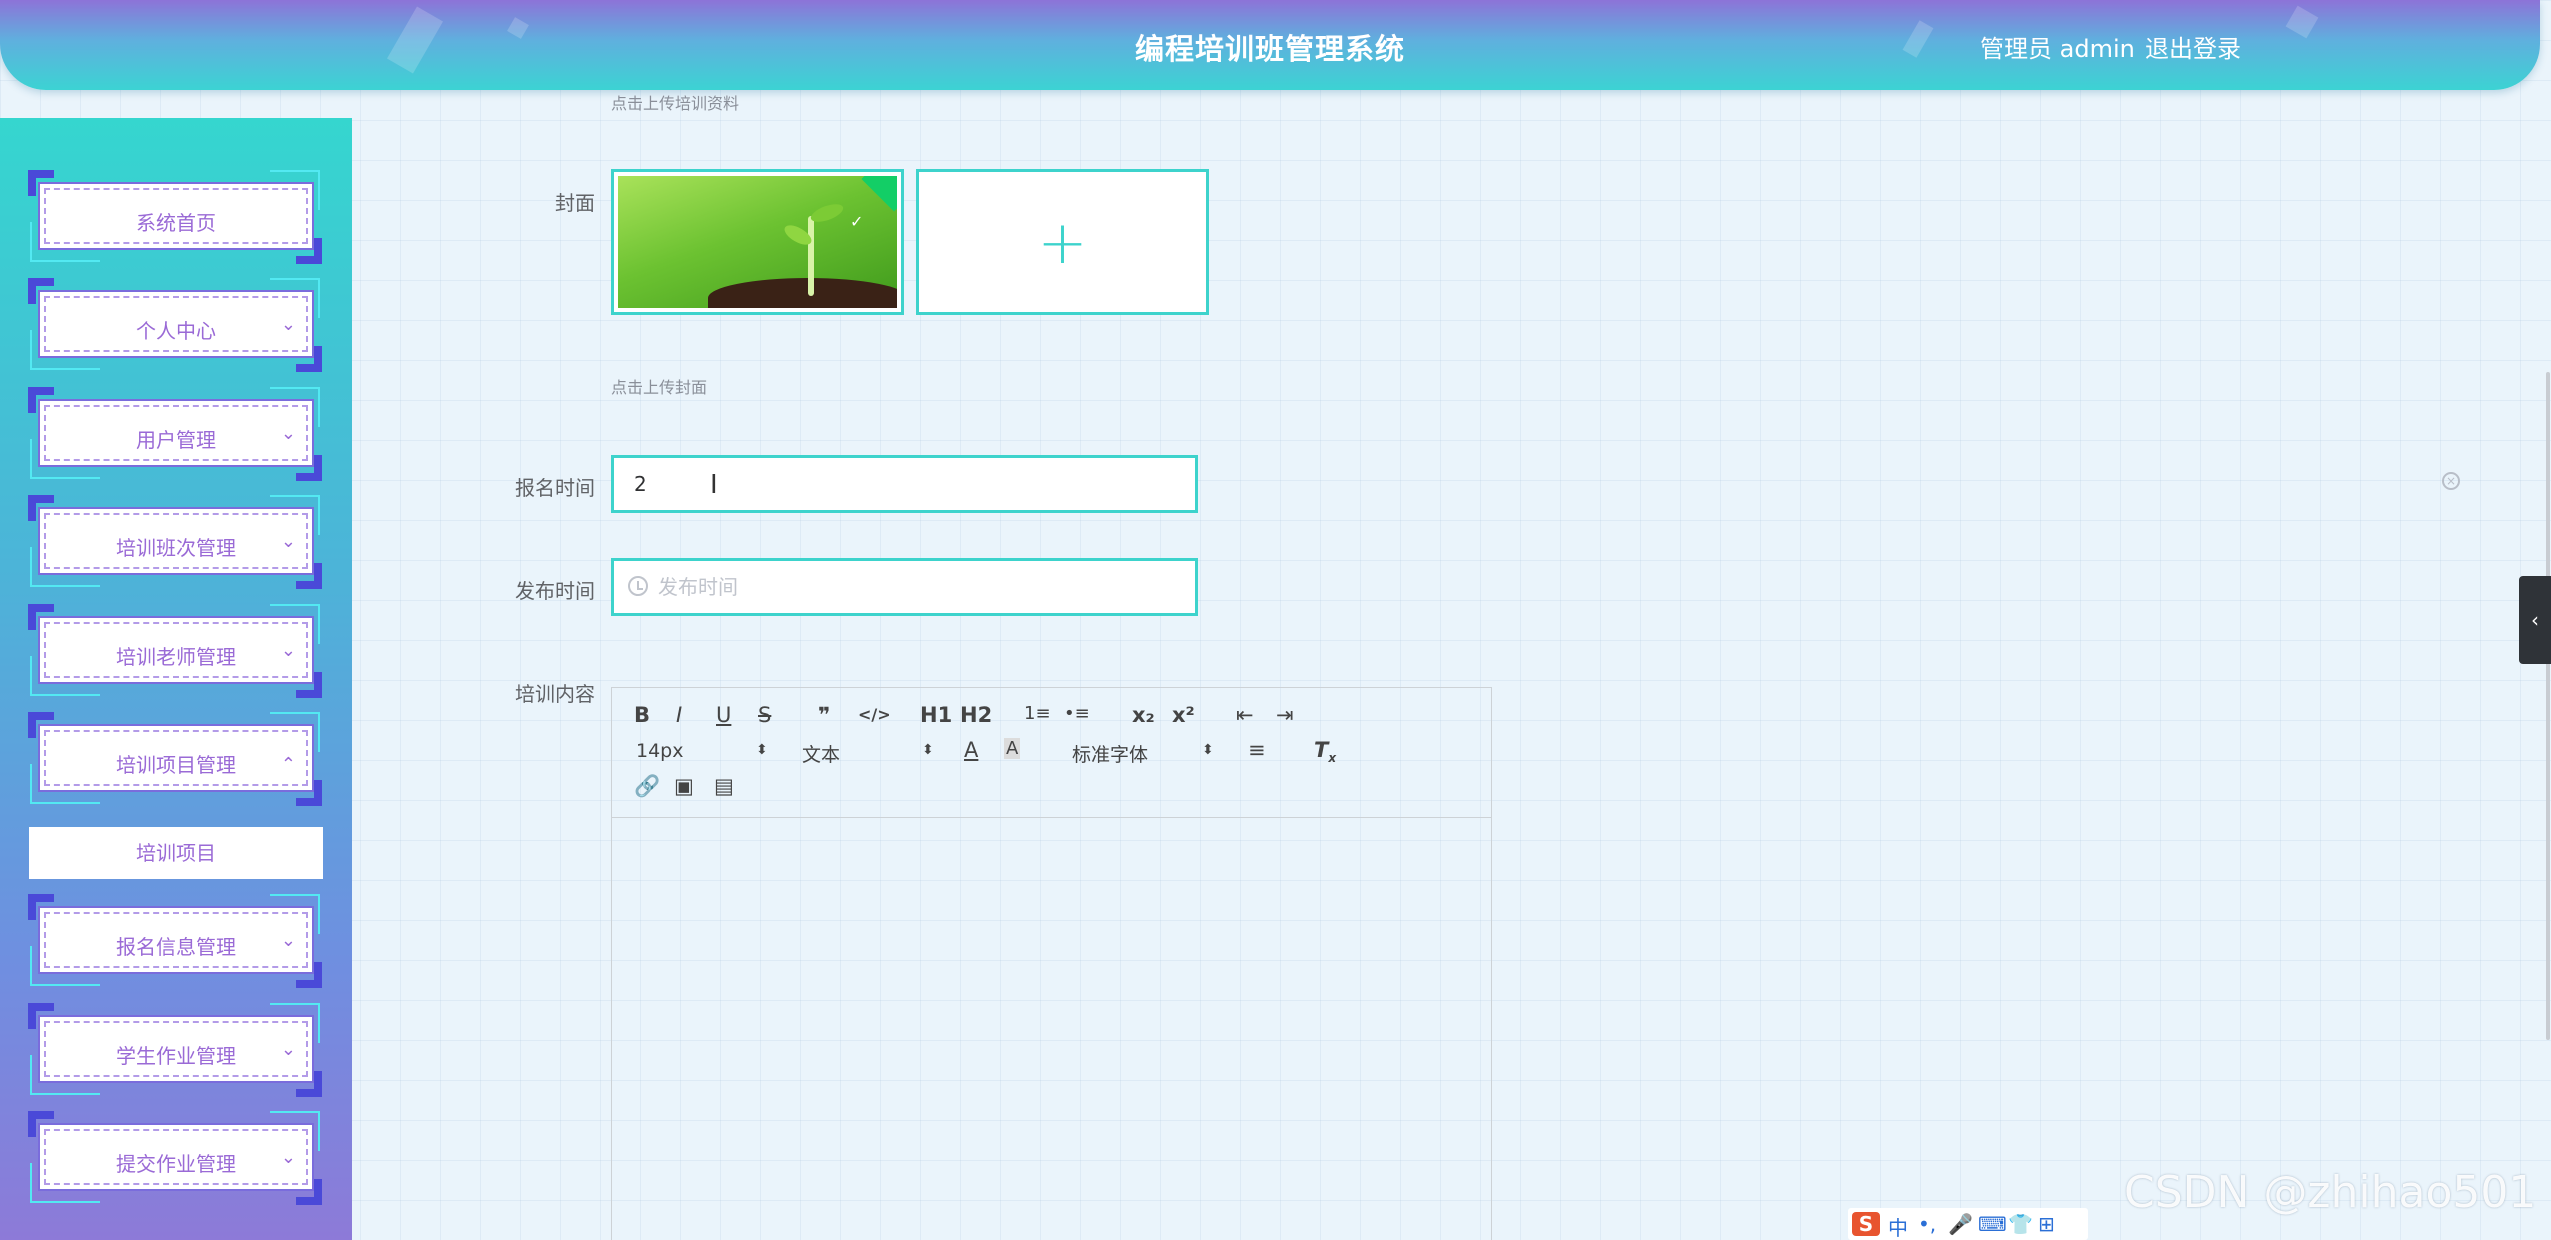 This screenshot has height=1240, width=2551. What do you see at coordinates (647, 786) in the screenshot?
I see `link-icon: 🔗` at bounding box center [647, 786].